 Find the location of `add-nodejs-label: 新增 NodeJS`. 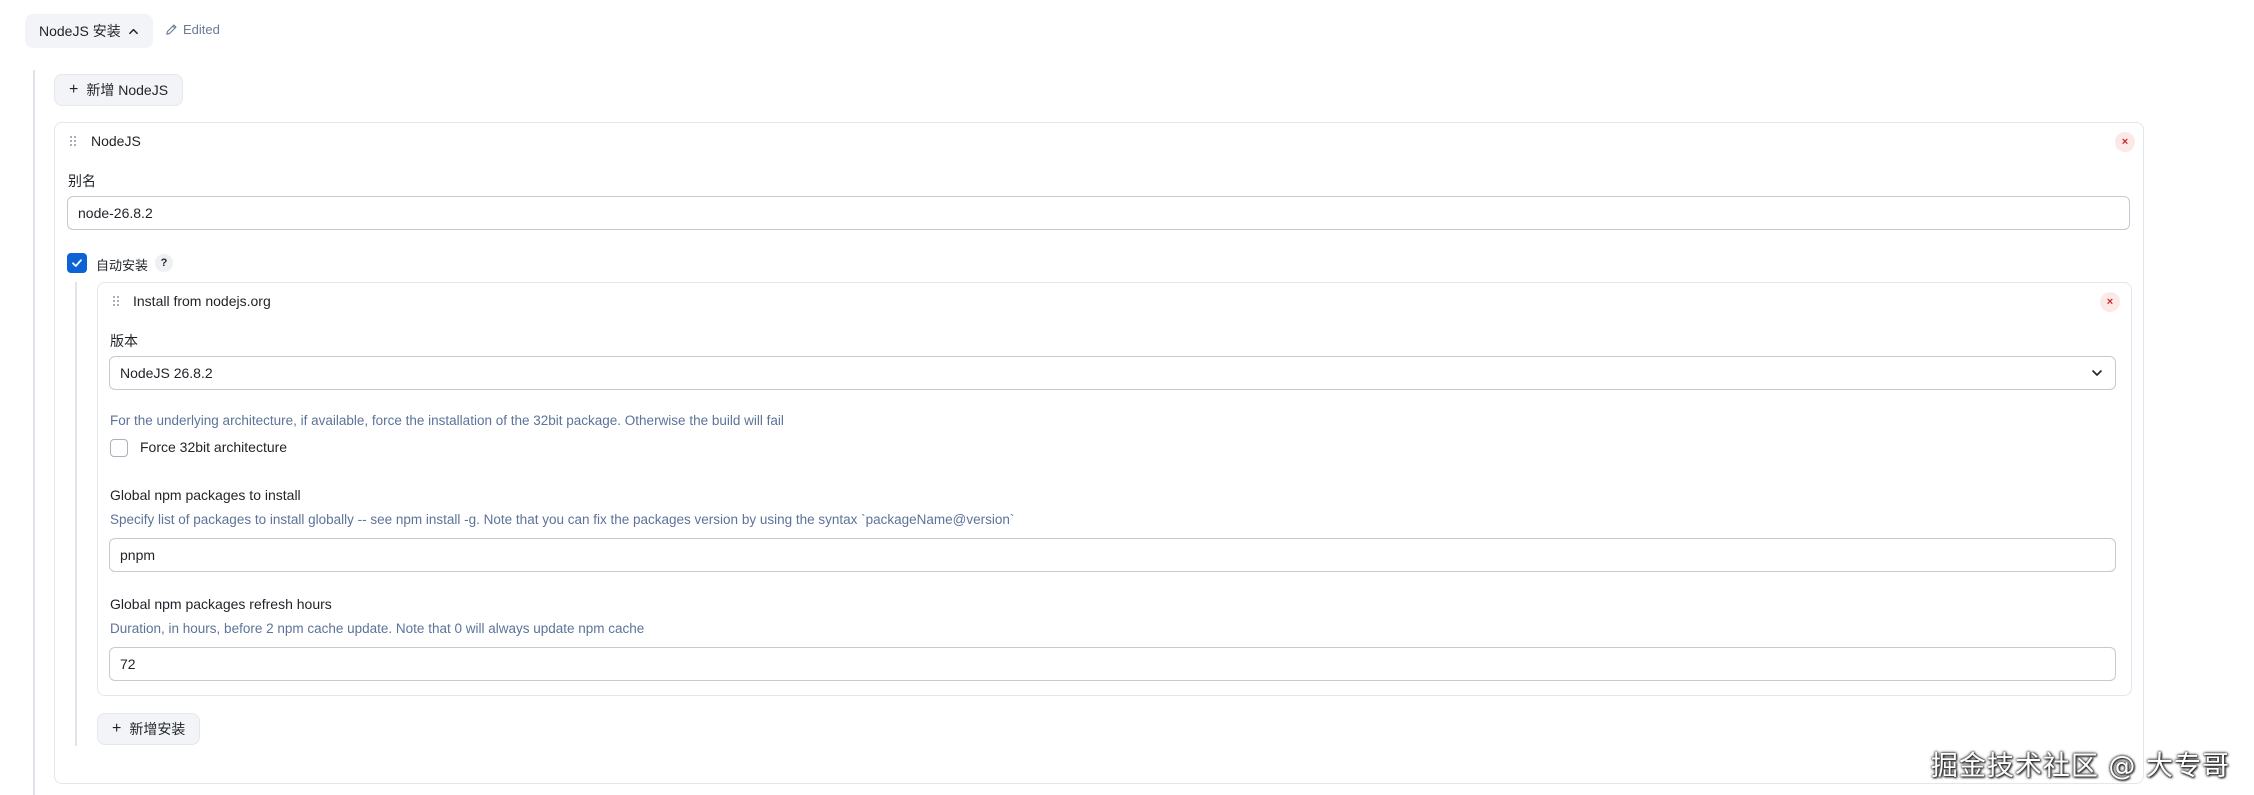

add-nodejs-label: 新增 NodeJS is located at coordinates (127, 90).